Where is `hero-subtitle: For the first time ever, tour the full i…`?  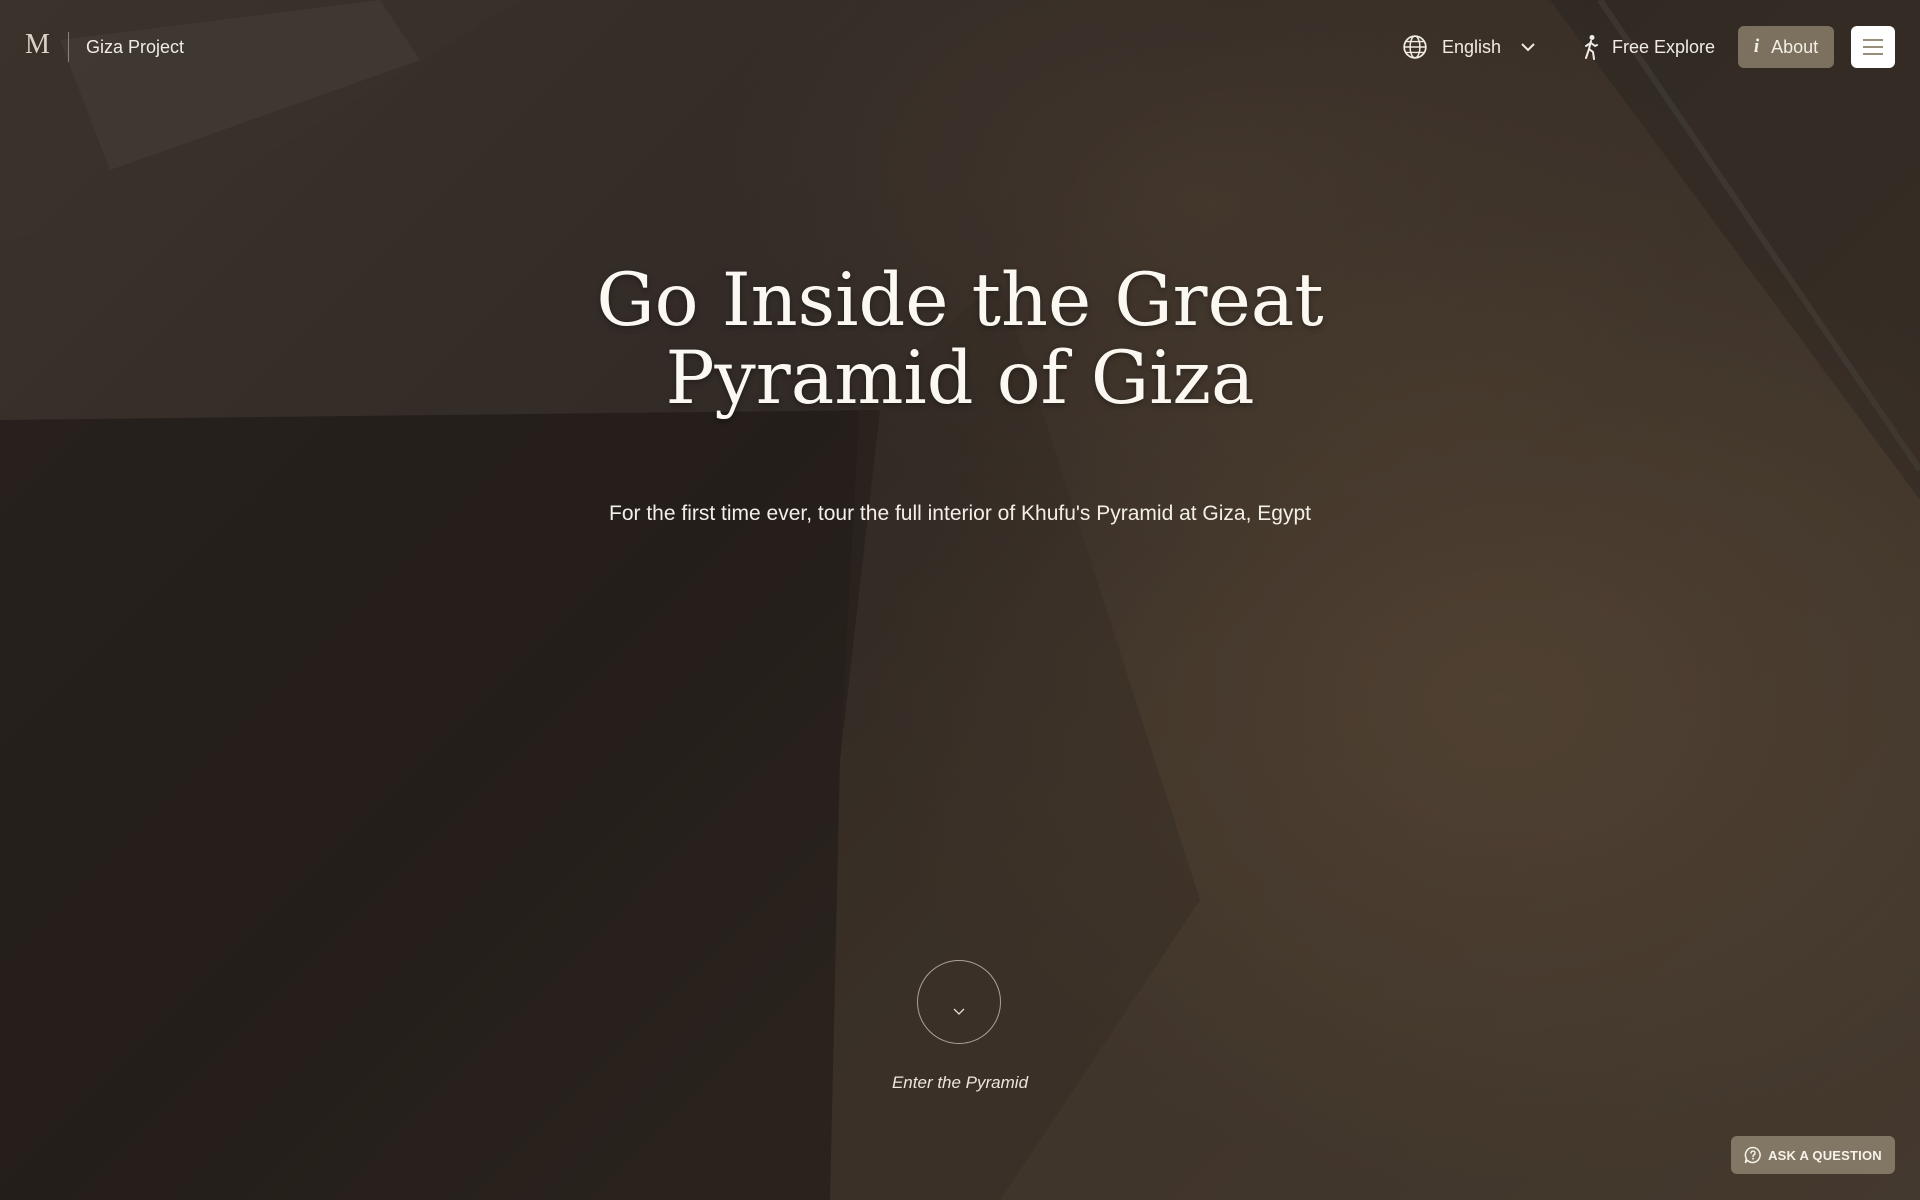
hero-subtitle: For the first time ever, tour the full i… is located at coordinates (960, 513).